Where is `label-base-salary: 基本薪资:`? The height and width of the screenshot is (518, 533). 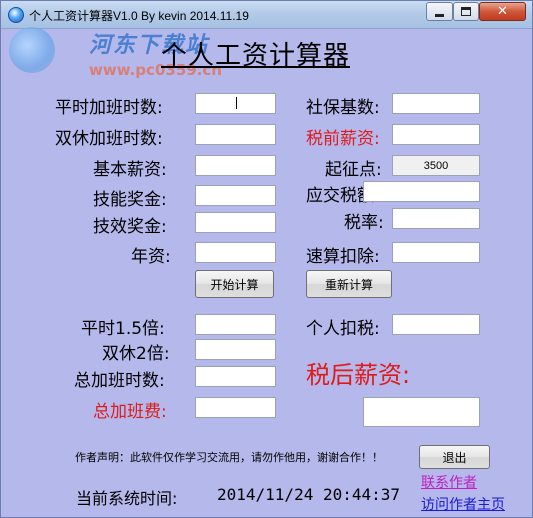
label-base-salary: 基本薪资: is located at coordinates (130, 170).